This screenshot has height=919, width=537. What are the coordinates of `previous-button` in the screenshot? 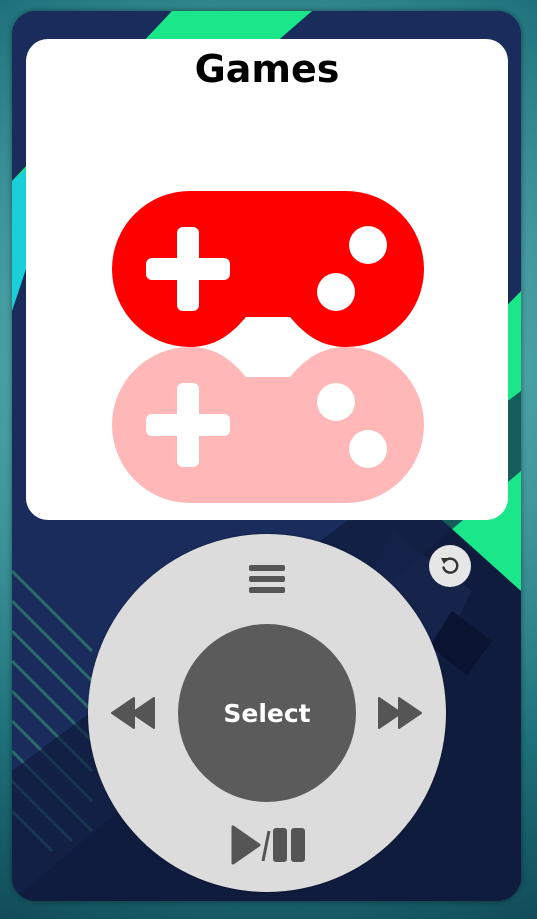 It's located at (133, 713).